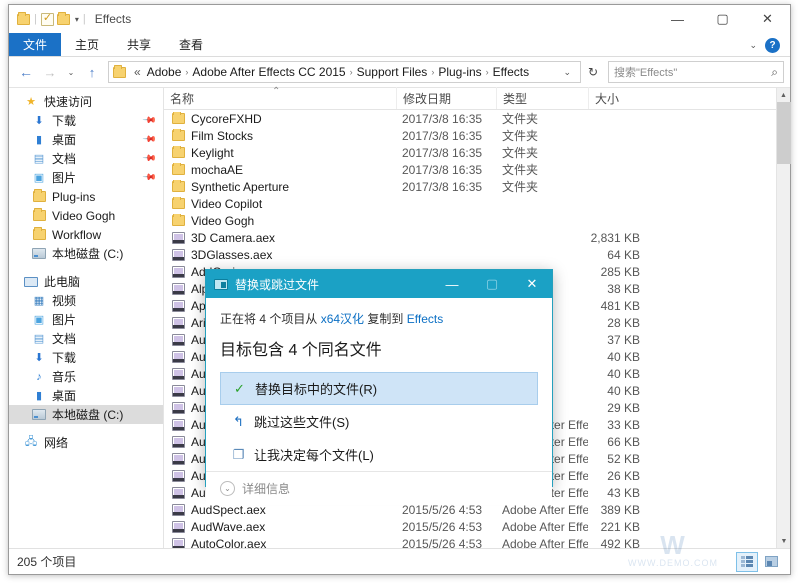  What do you see at coordinates (86, 196) in the screenshot?
I see `sidebar-item-plugins: Plug-ins` at bounding box center [86, 196].